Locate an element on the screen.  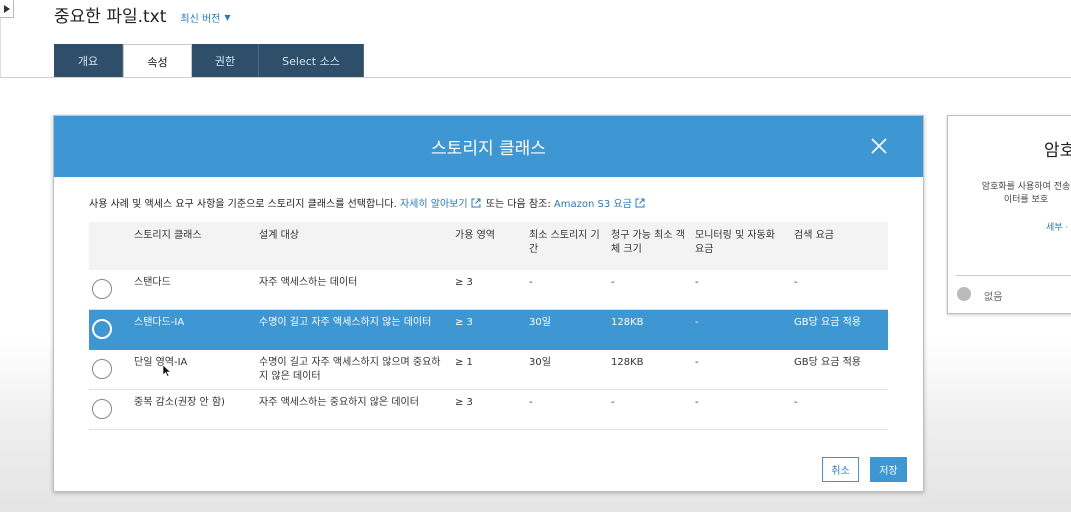
cell-designed-for: 수명이 길고 자주 액세스하지 않으며 중요하 지 않은 데이터 is located at coordinates (350, 369).